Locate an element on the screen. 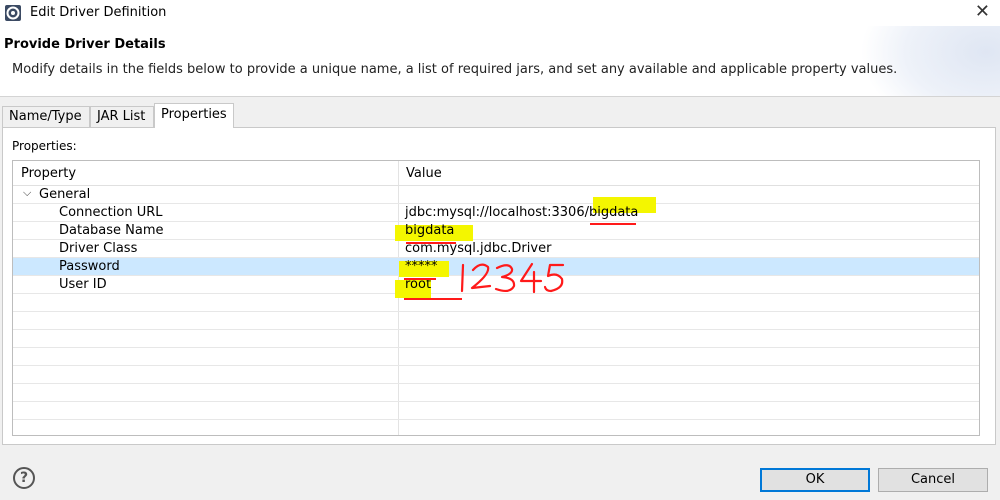  tab-properties: Properties is located at coordinates (194, 115).